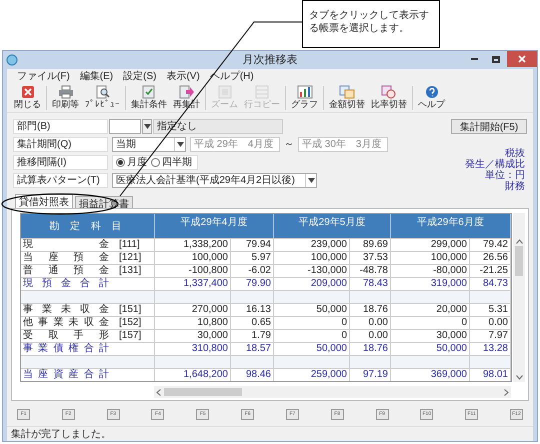 The height and width of the screenshot is (444, 540). Describe the element at coordinates (66, 258) in the screenshot. I see `account-name: 当 座 預 金` at that location.